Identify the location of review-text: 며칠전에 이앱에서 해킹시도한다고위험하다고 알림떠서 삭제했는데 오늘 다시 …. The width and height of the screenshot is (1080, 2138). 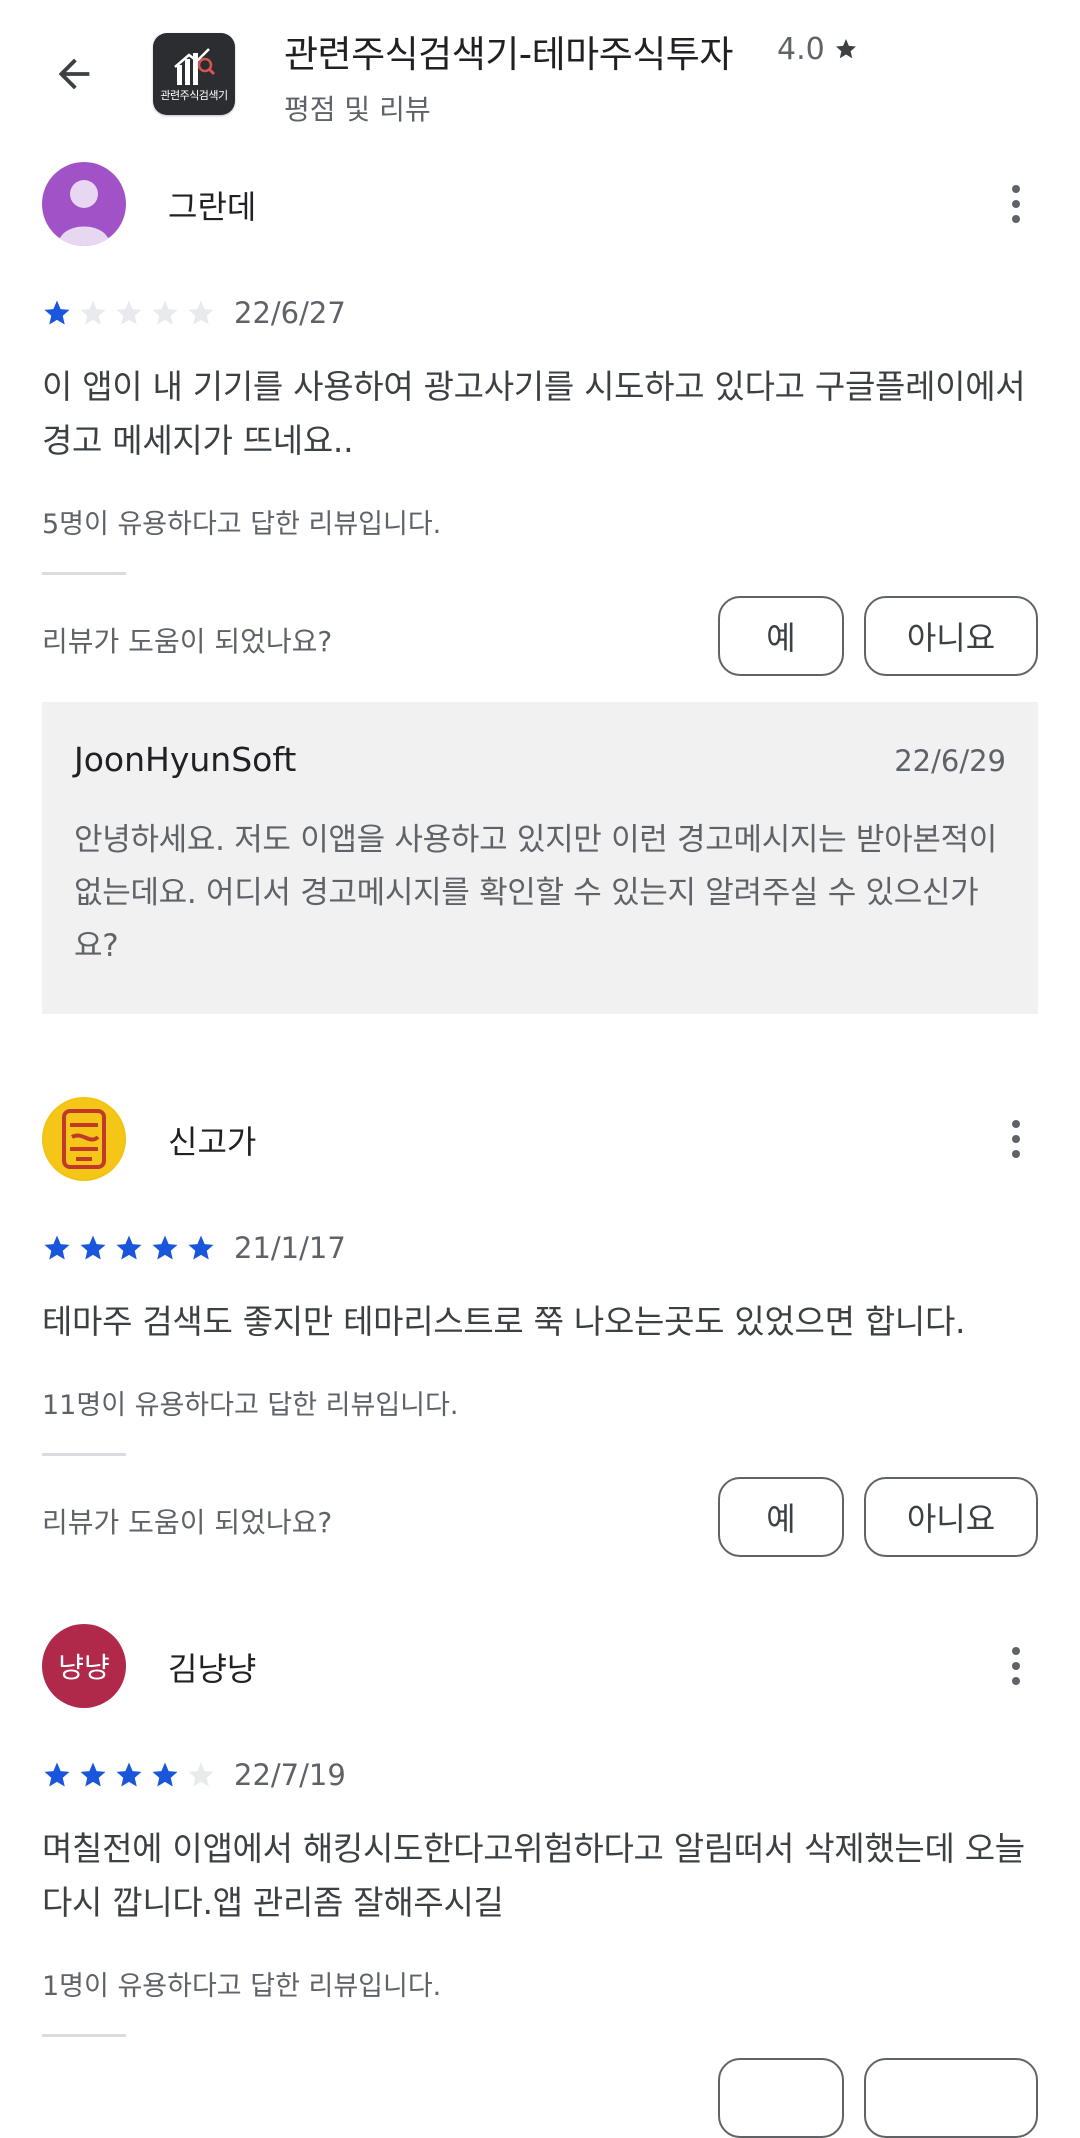
(533, 1875).